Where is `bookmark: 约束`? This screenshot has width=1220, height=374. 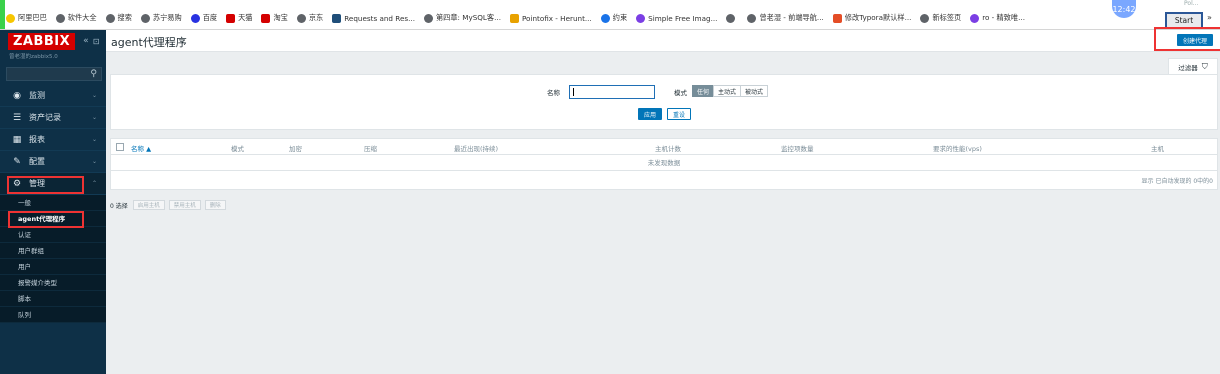 bookmark: 约束 is located at coordinates (613, 18).